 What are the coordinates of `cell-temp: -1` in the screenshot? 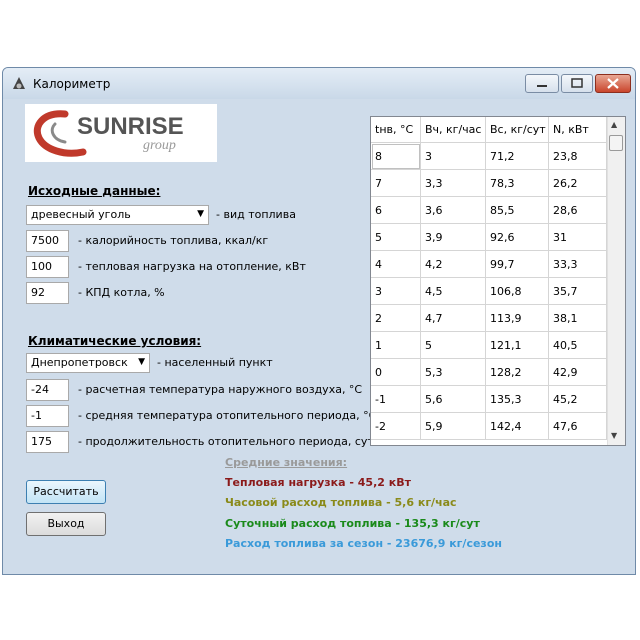 It's located at (396, 399).